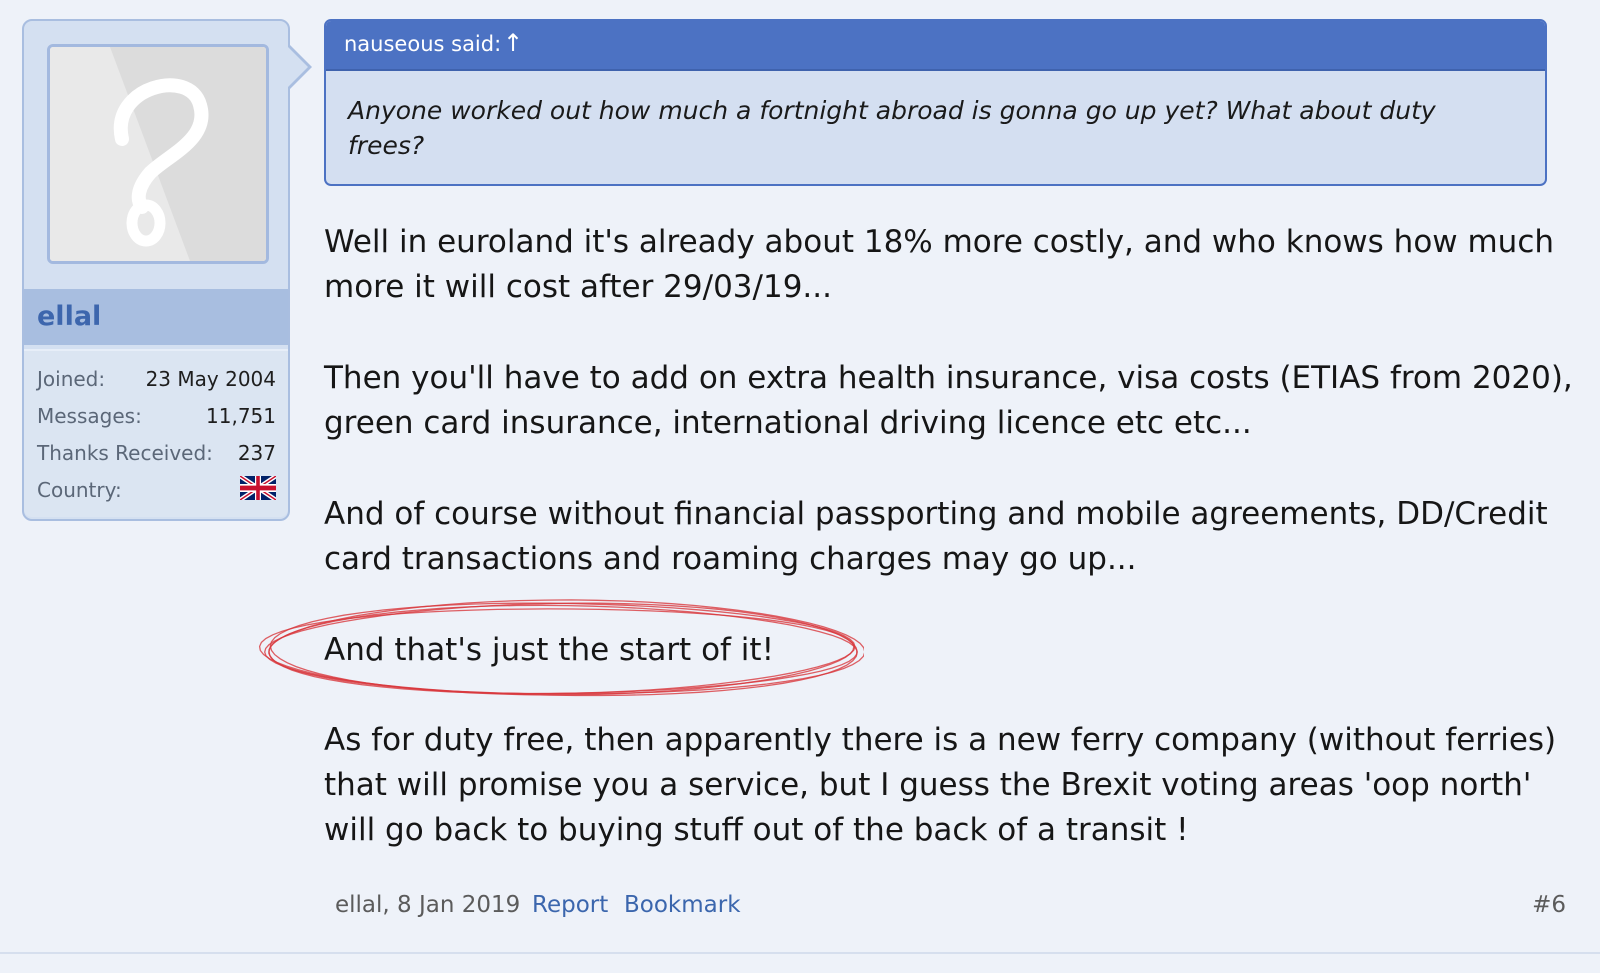 This screenshot has height=973, width=1600. I want to click on stat-label: Country:, so click(79, 490).